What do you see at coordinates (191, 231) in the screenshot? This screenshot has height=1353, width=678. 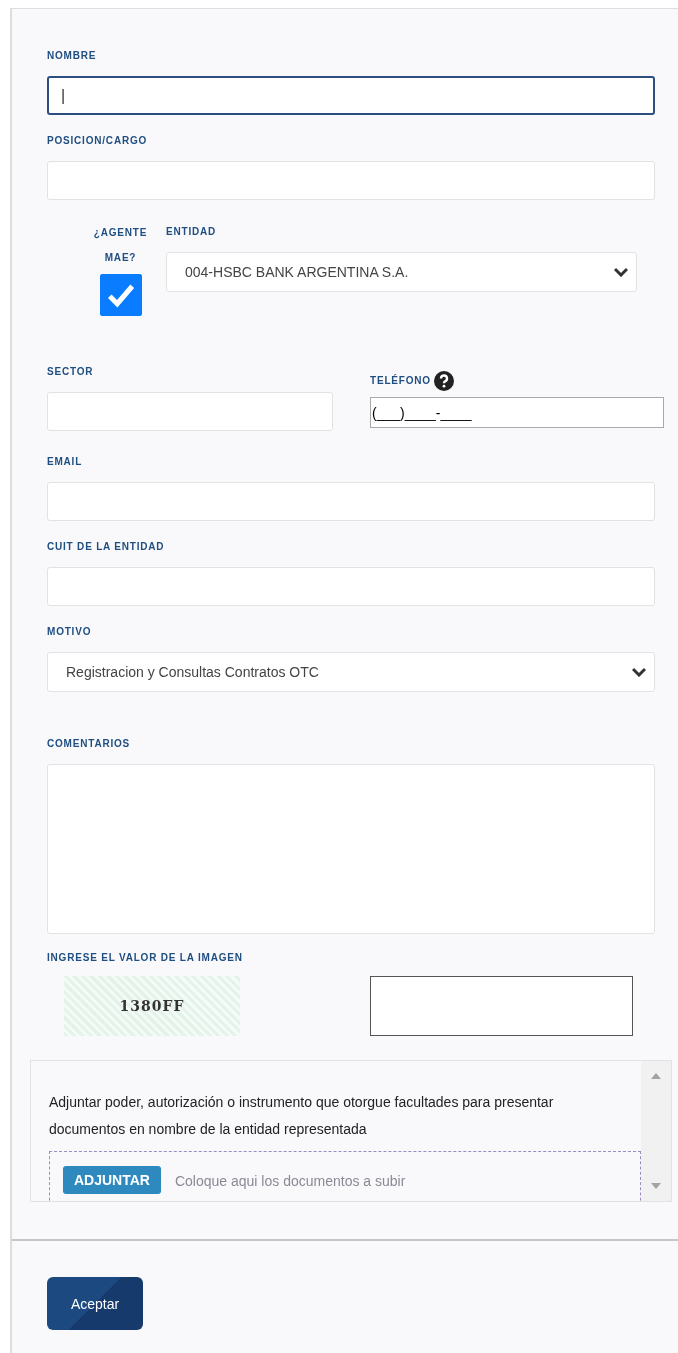 I see `field-label: ENTIDAD` at bounding box center [191, 231].